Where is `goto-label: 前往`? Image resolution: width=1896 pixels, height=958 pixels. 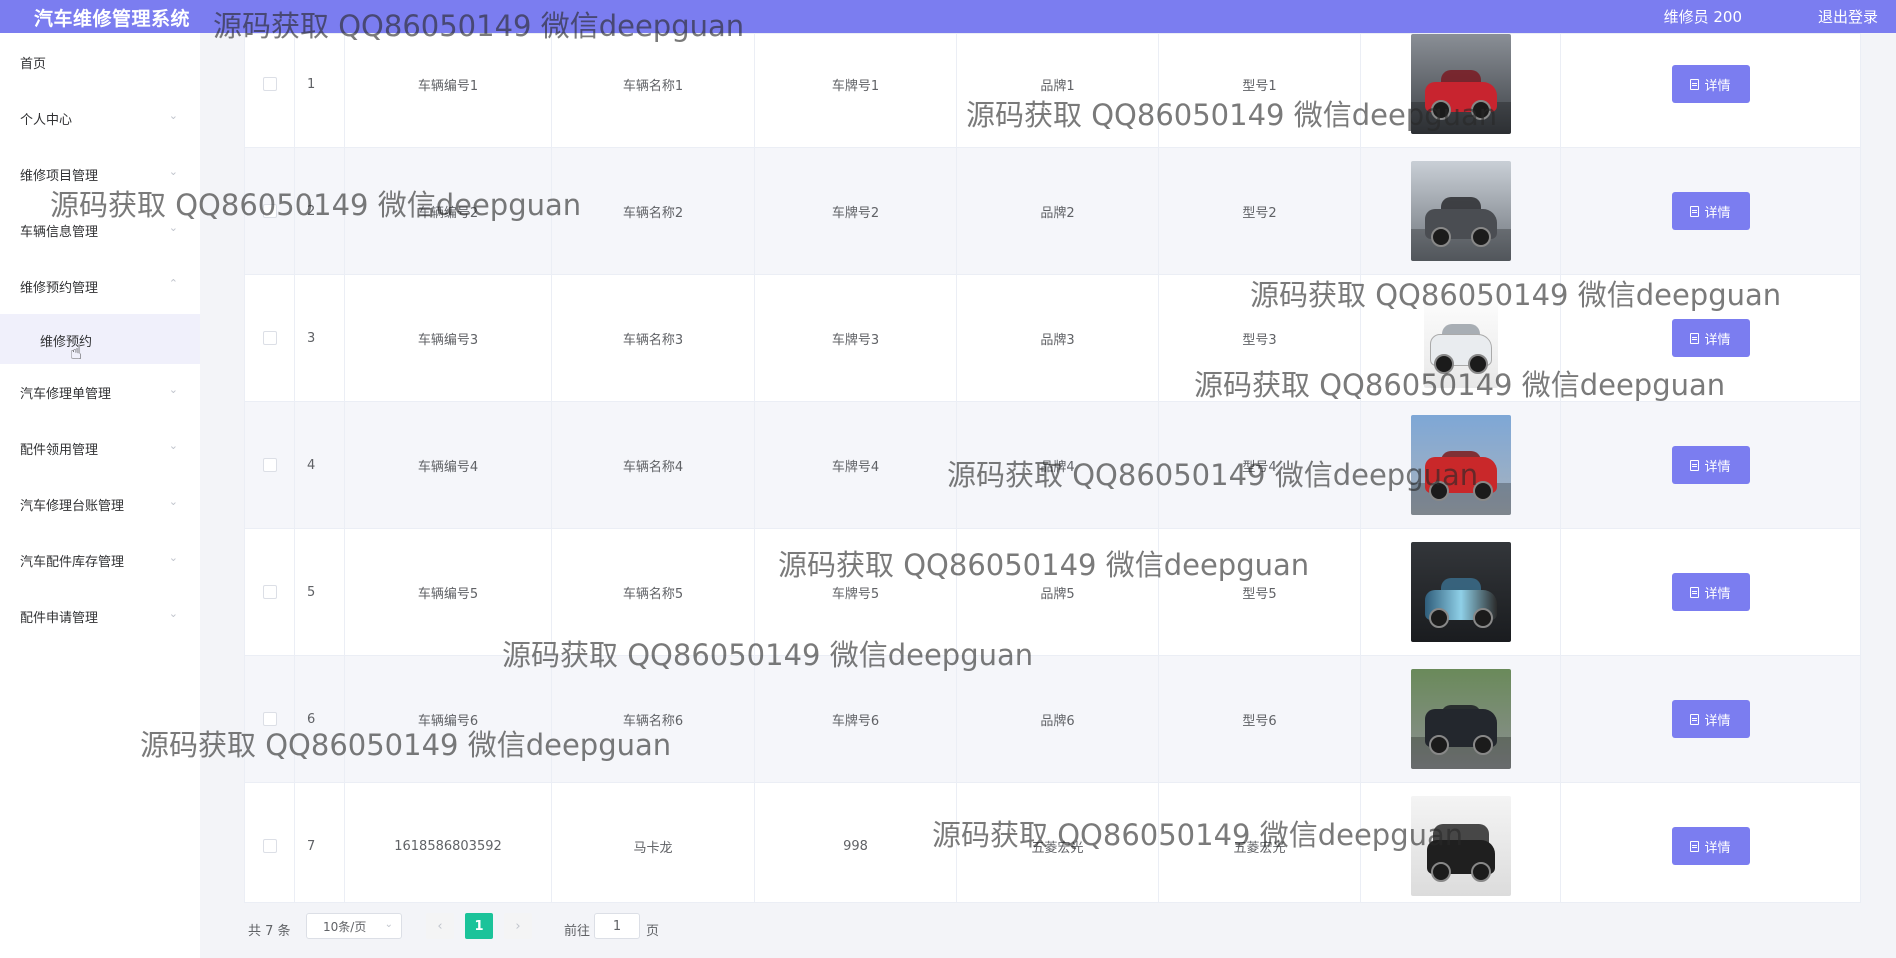 goto-label: 前往 is located at coordinates (577, 931).